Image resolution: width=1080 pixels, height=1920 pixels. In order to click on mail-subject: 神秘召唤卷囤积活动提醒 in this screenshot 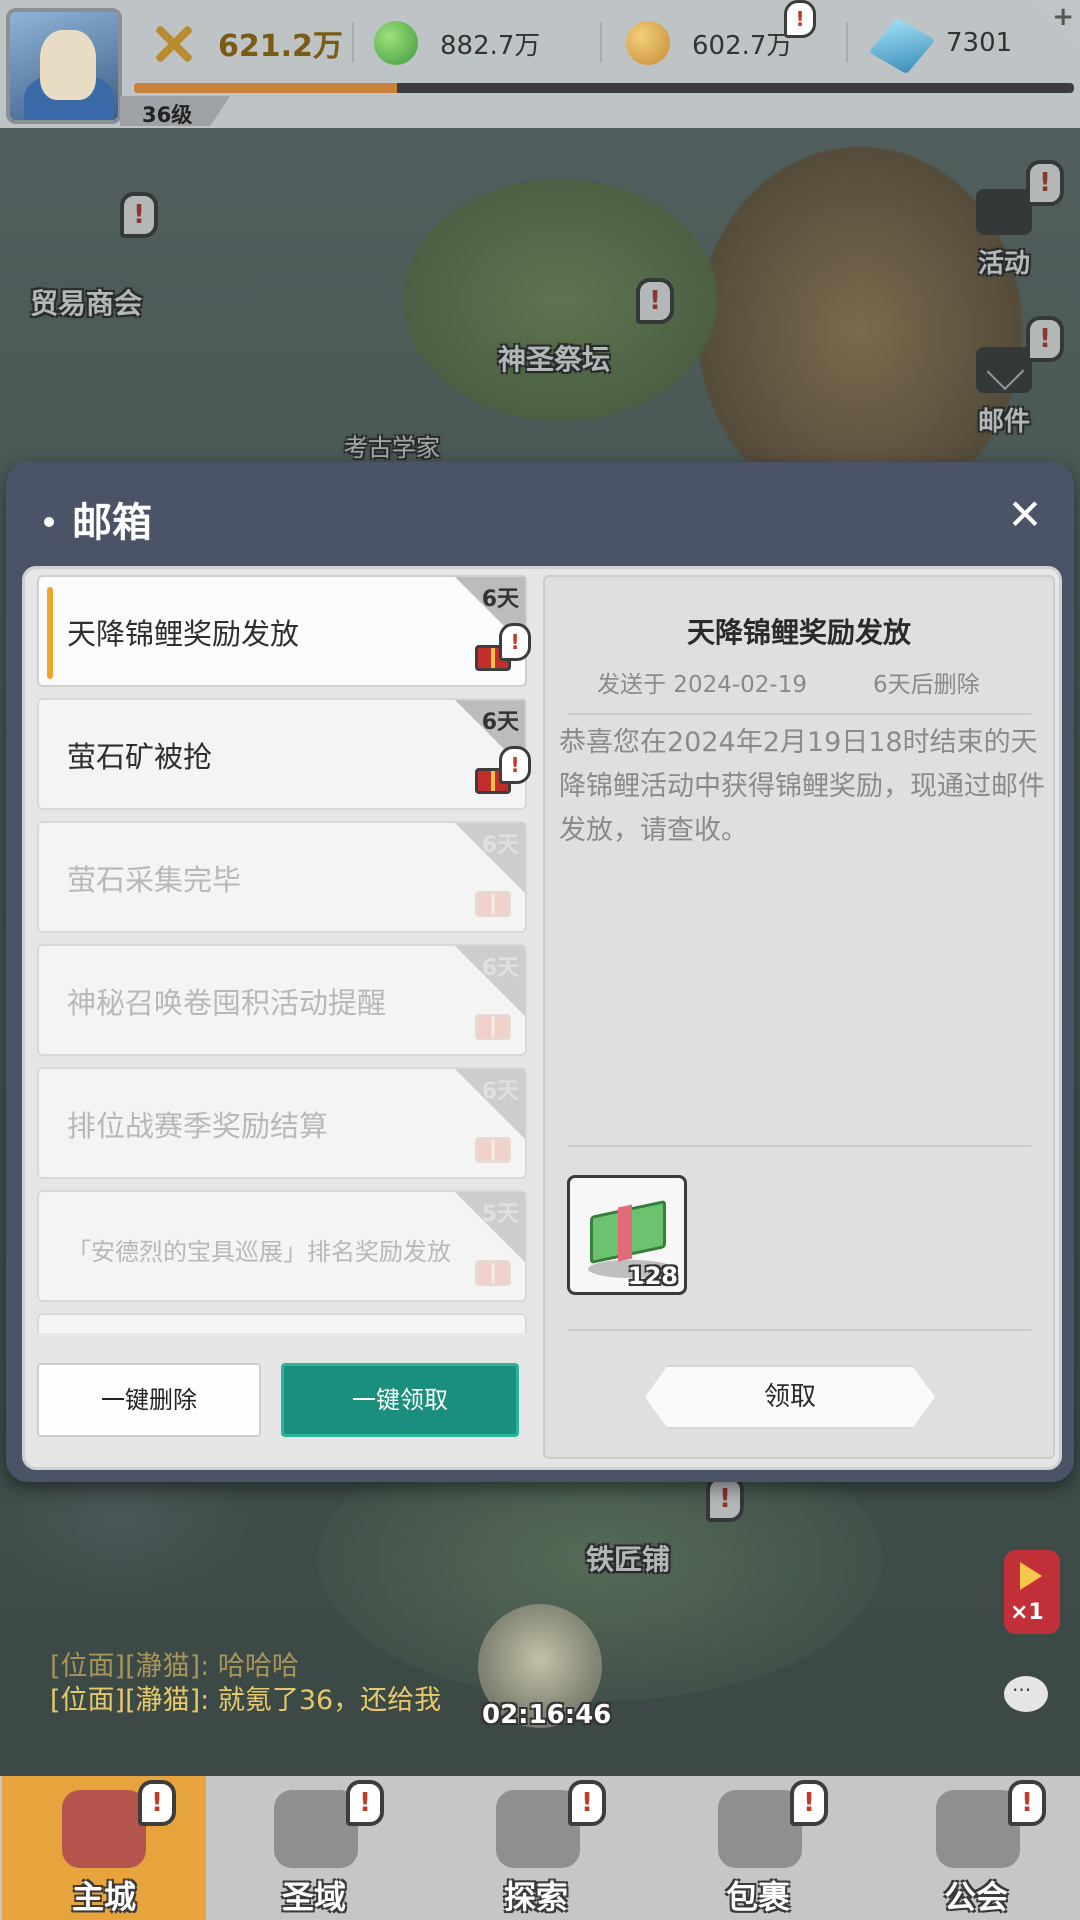, I will do `click(227, 1003)`.